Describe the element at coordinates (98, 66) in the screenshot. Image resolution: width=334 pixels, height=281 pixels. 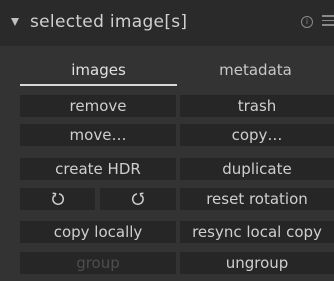
I see `tab-images: images` at that location.